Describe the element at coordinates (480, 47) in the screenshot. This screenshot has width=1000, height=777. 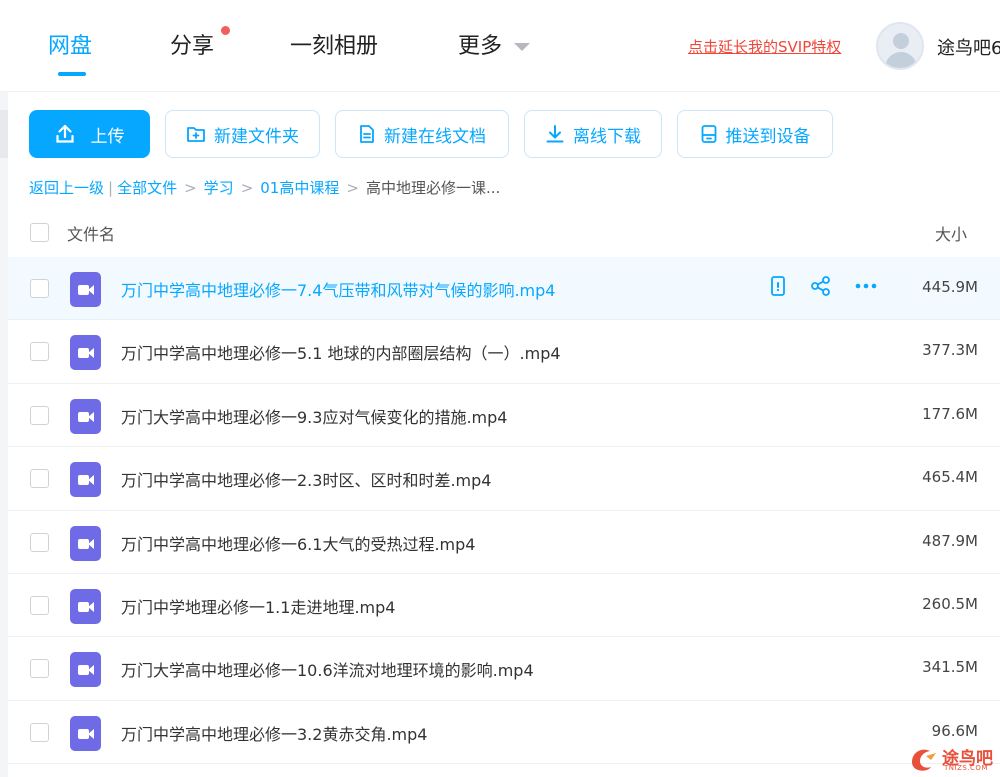
I see `tab-more: 更多` at that location.